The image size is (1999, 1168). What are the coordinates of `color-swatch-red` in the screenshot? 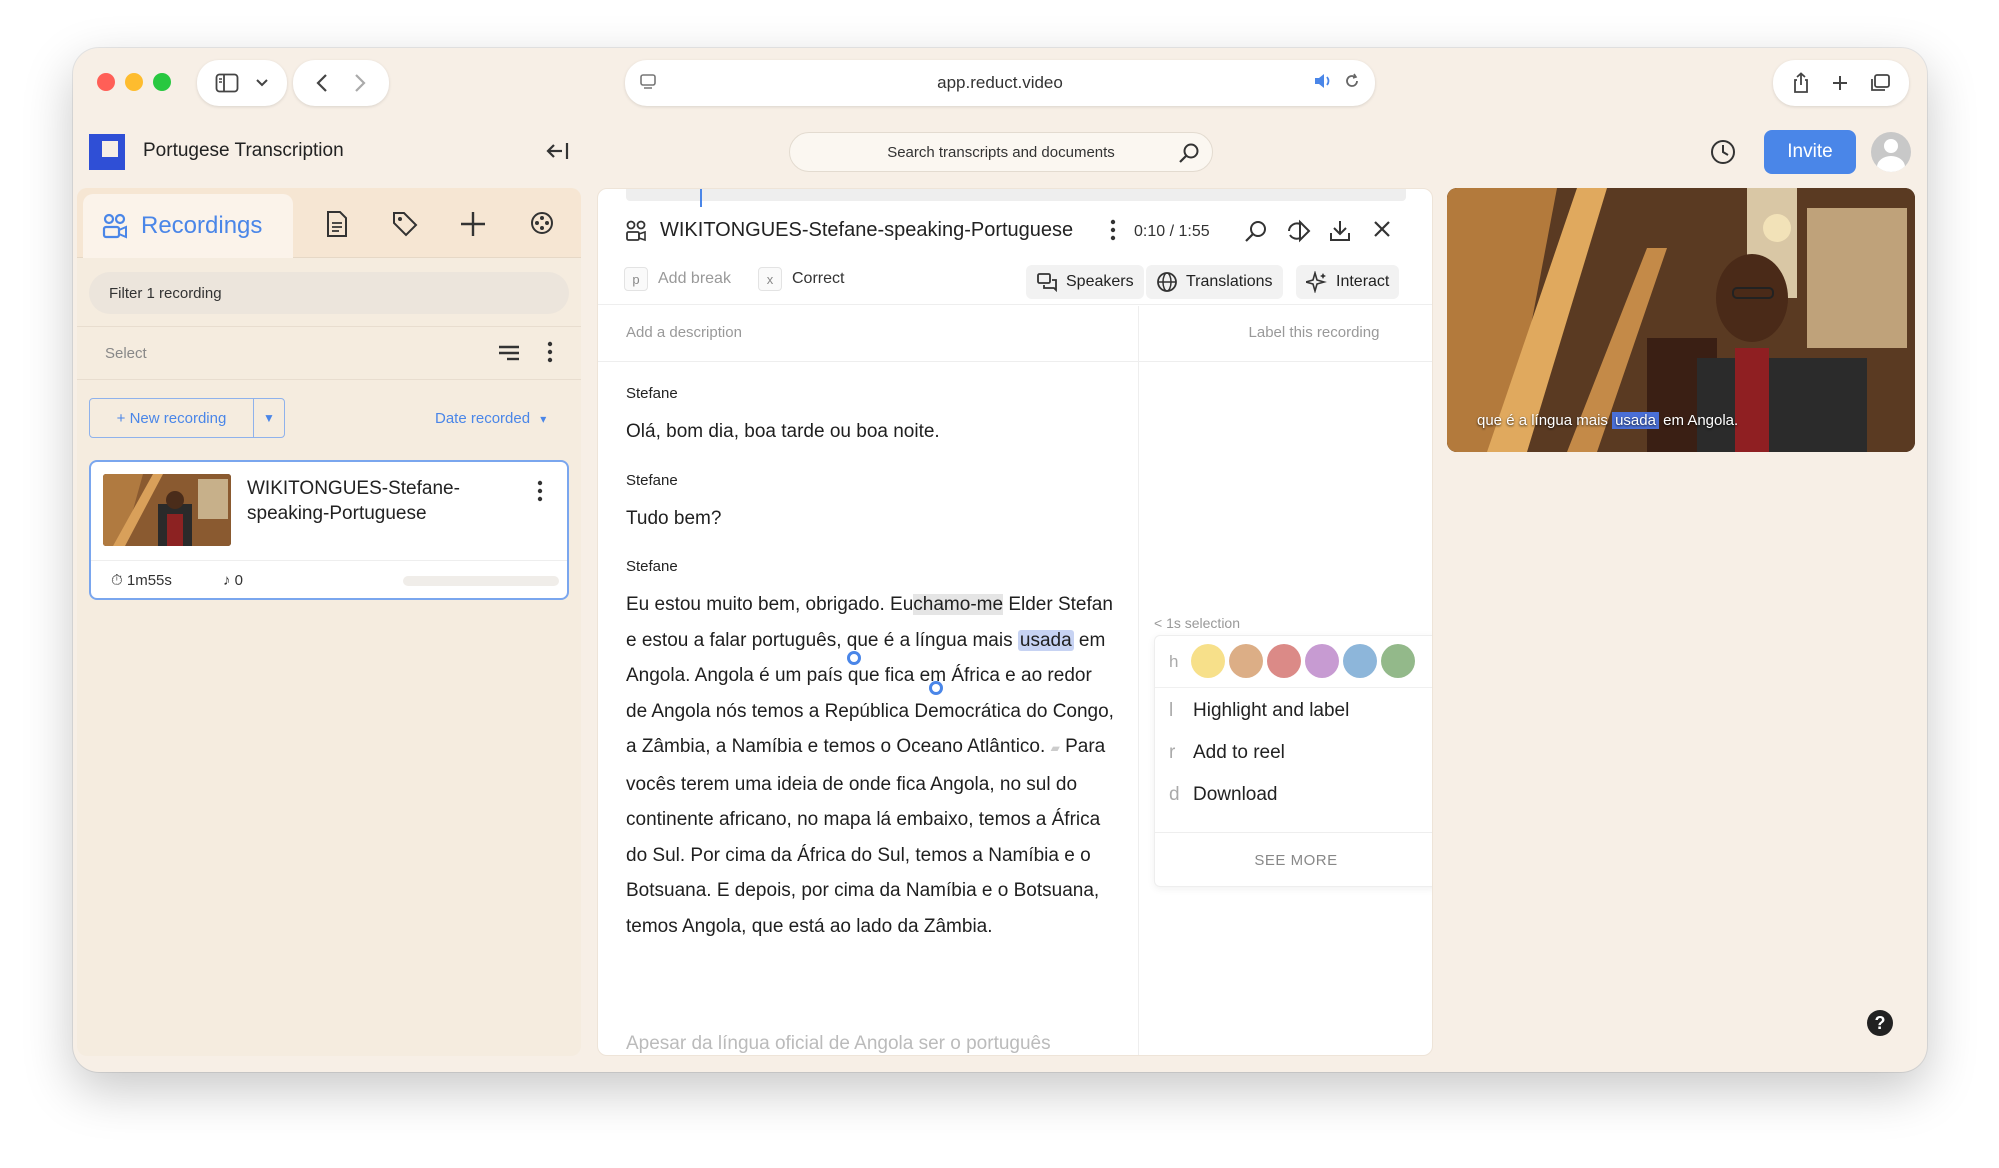 It's located at (1284, 661).